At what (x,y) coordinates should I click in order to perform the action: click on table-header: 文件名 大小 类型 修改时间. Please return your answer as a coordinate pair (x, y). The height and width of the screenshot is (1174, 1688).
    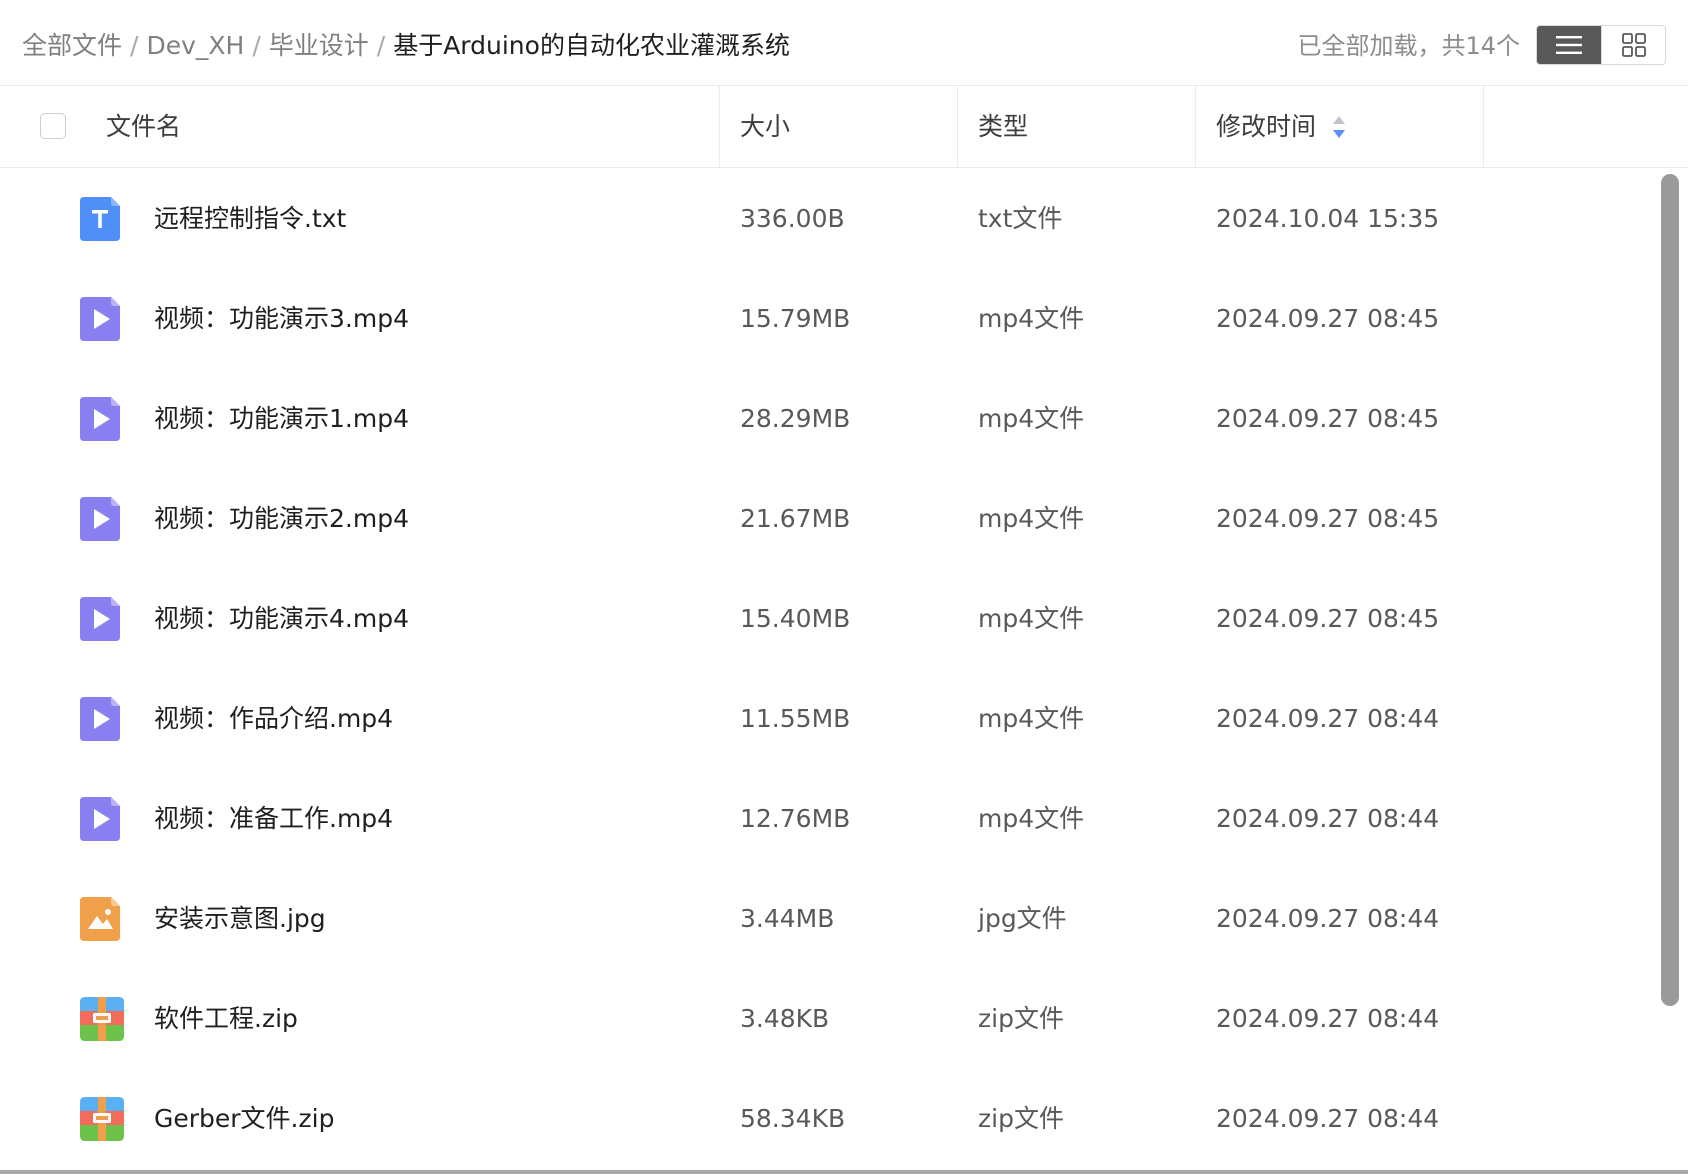
    Looking at the image, I should click on (844, 127).